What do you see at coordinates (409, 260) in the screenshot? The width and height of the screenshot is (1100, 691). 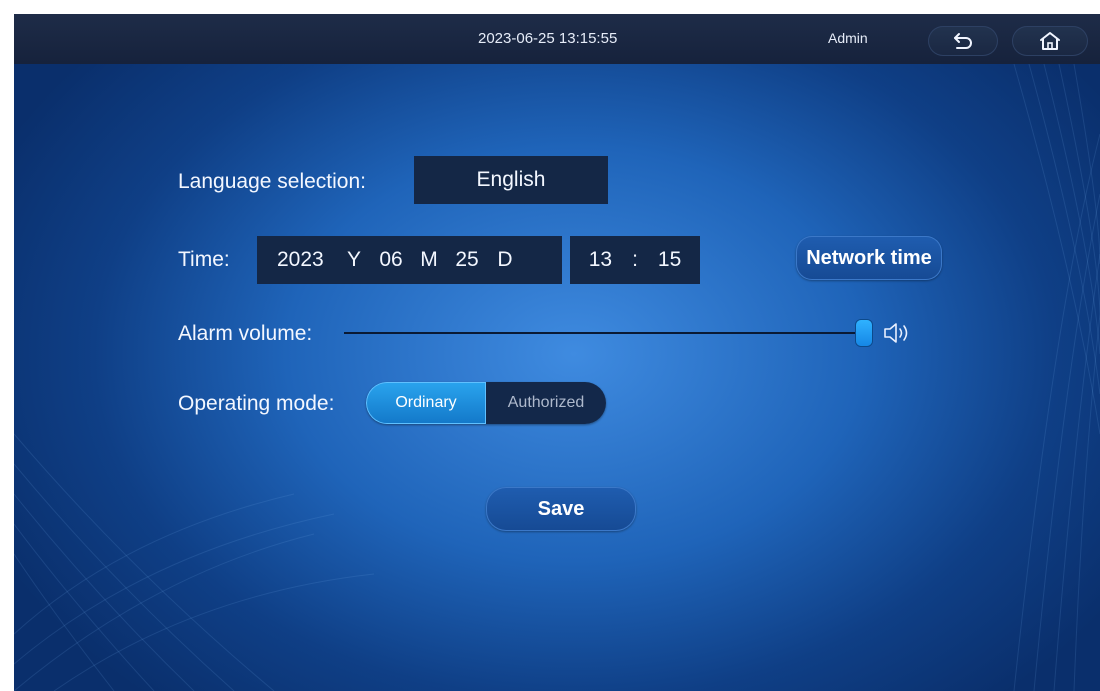 I see `date-field: 2023 Y 06 M 25 D` at bounding box center [409, 260].